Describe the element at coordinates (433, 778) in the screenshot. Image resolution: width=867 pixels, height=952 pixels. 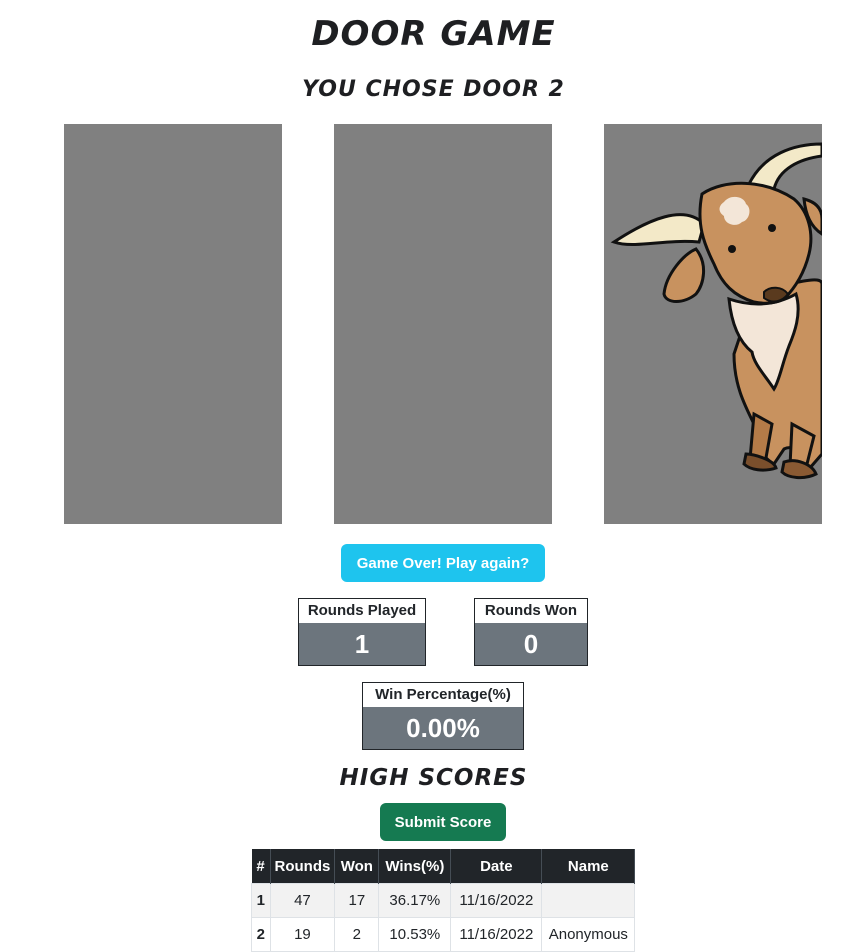
I see `high-scores-title: High Scores` at that location.